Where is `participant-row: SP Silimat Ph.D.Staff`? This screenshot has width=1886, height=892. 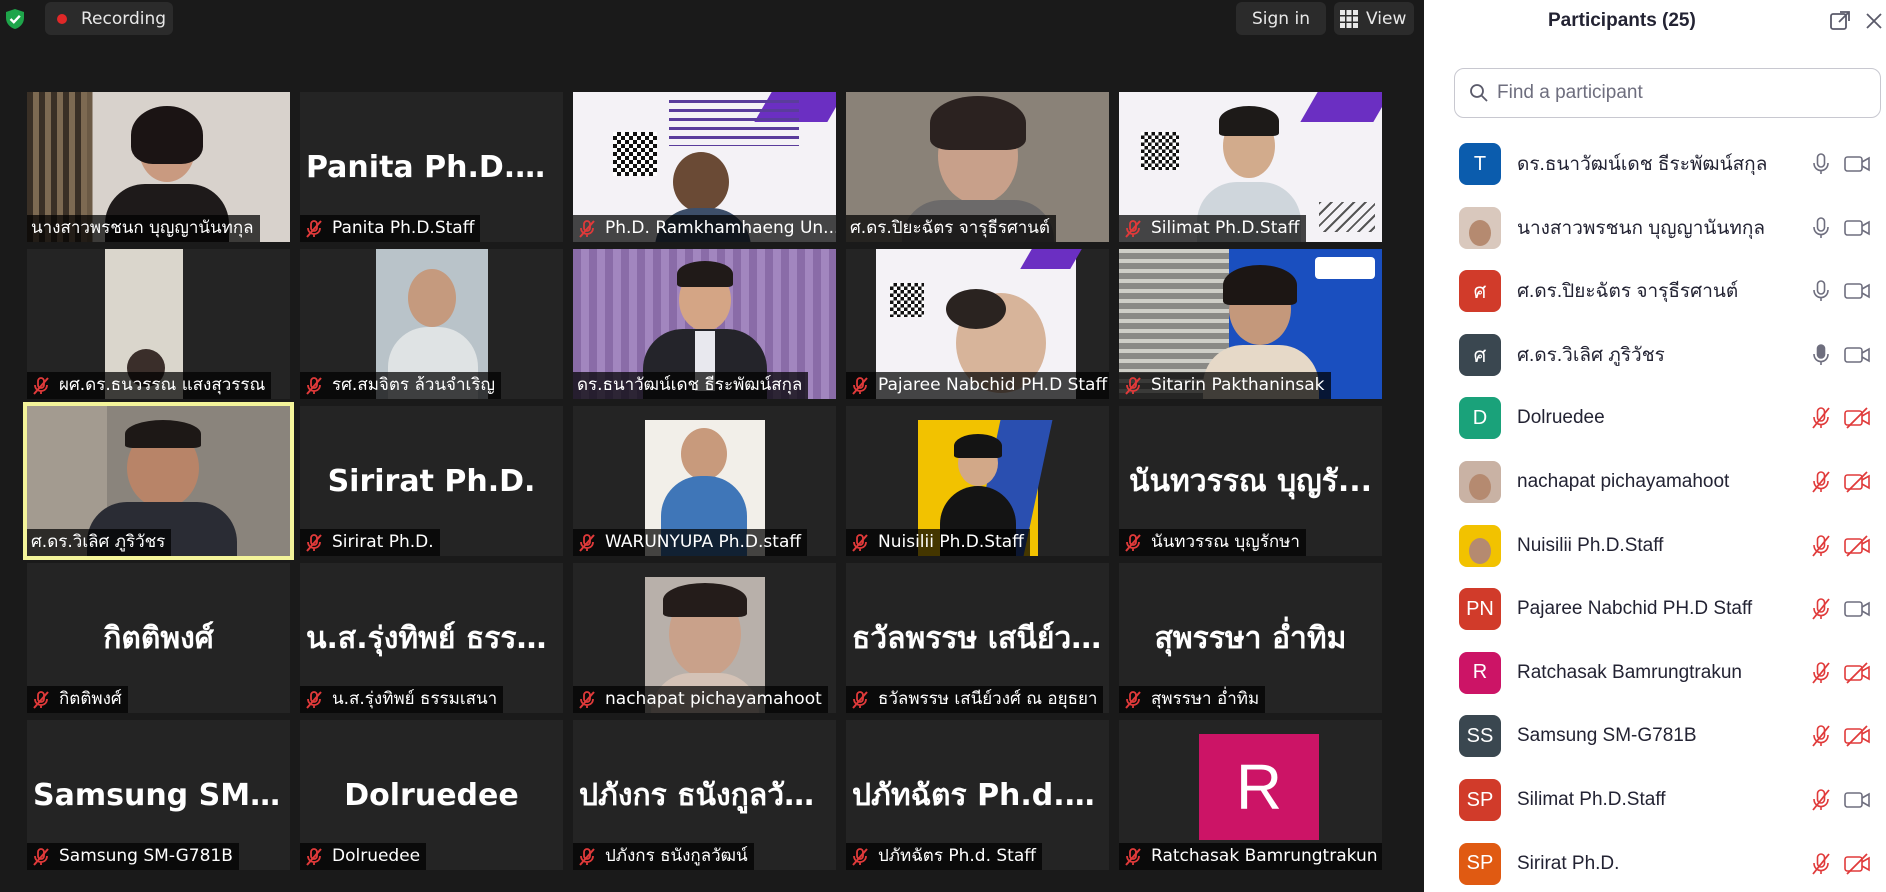
participant-row: SP Silimat Ph.D.Staff is located at coordinates (1655, 800).